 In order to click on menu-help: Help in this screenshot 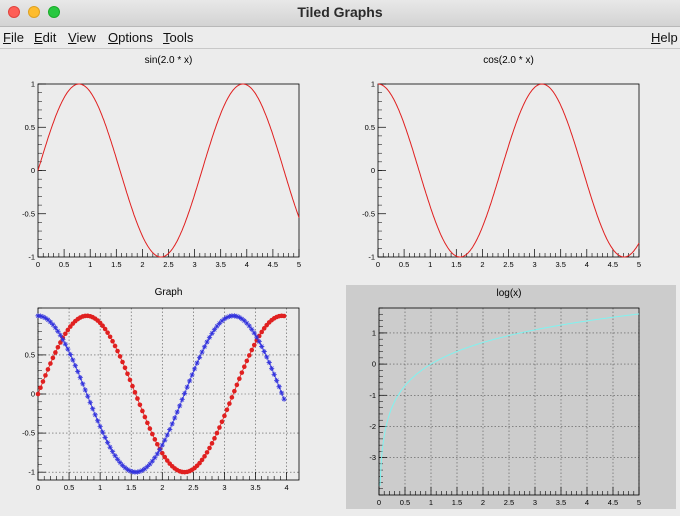, I will do `click(664, 37)`.